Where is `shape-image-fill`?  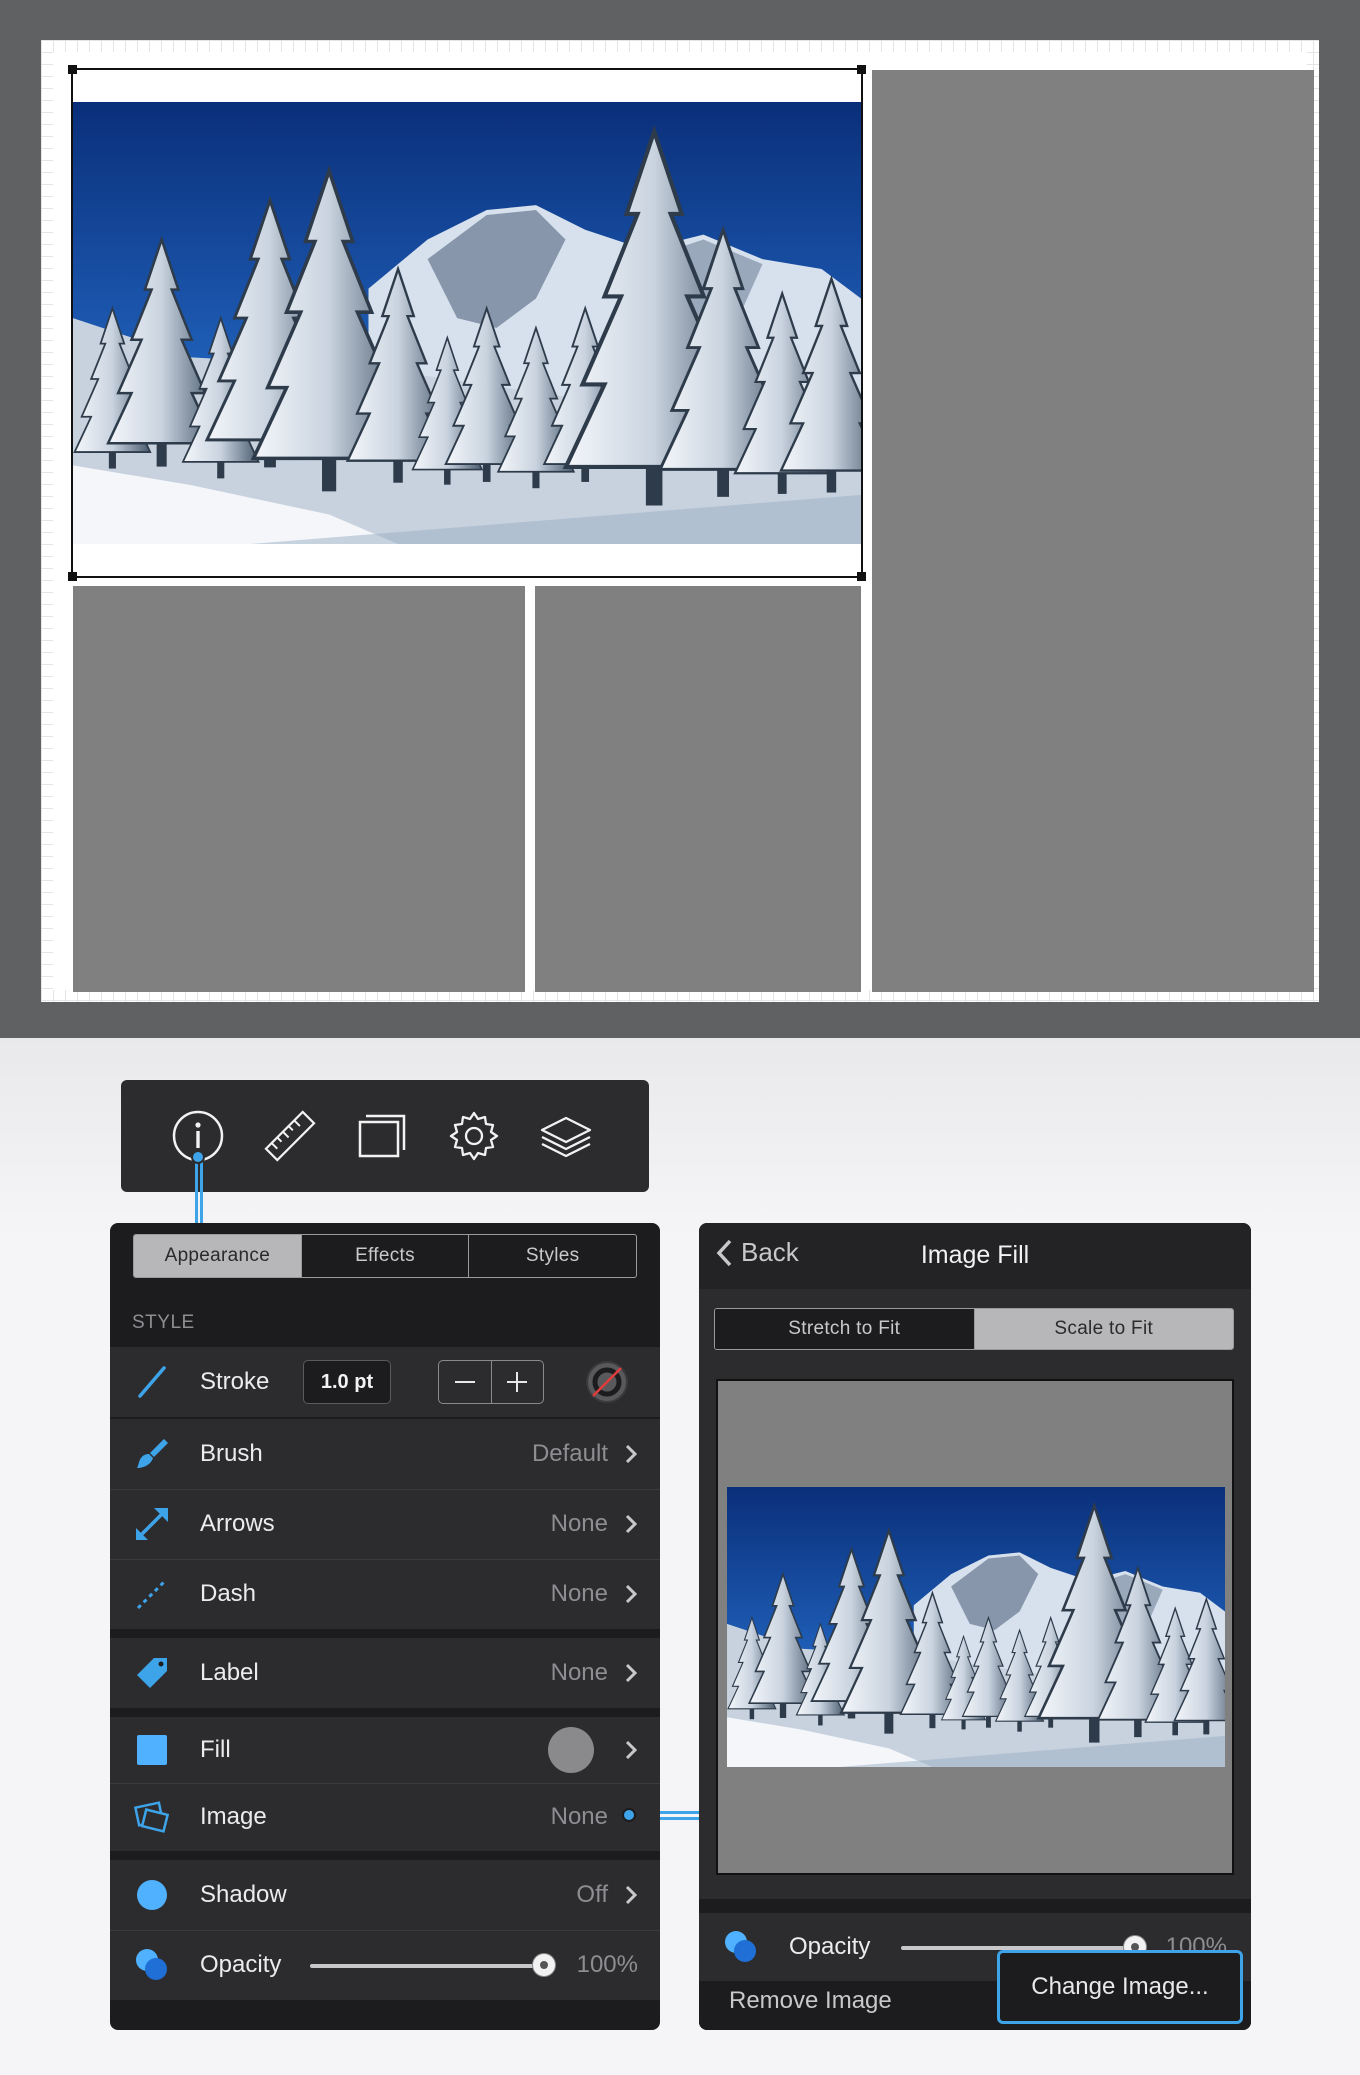
shape-image-fill is located at coordinates (467, 323).